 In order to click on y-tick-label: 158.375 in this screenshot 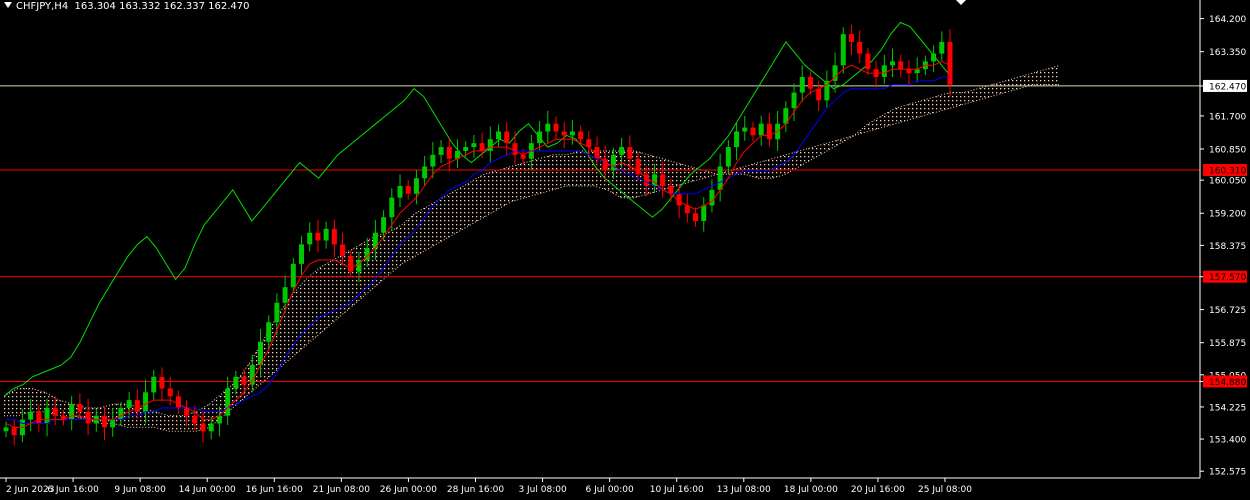, I will do `click(1227, 247)`.